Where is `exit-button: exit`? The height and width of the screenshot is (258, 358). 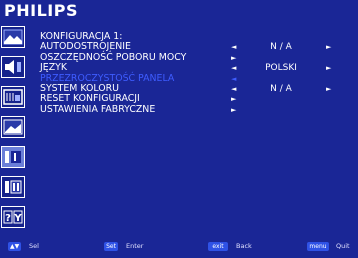
exit-button: exit is located at coordinates (218, 246).